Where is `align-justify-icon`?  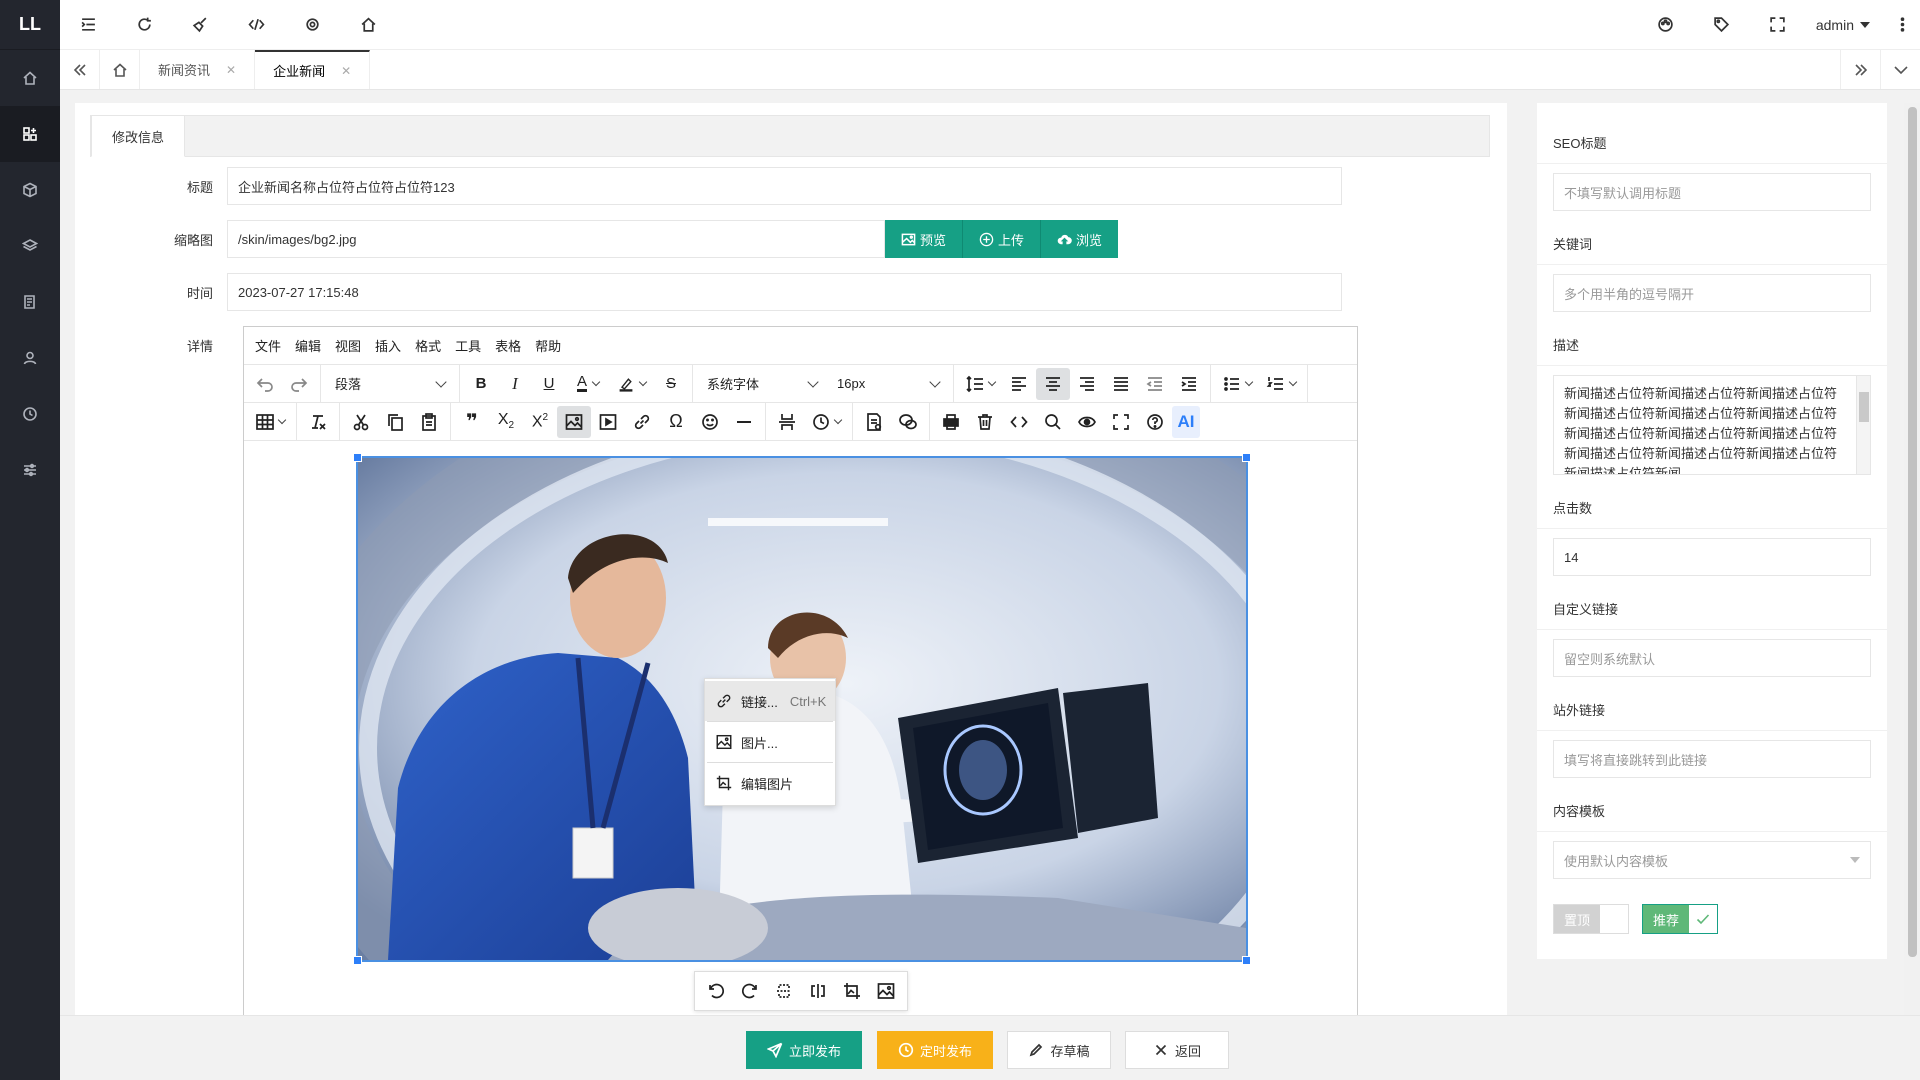
align-justify-icon is located at coordinates (1121, 384).